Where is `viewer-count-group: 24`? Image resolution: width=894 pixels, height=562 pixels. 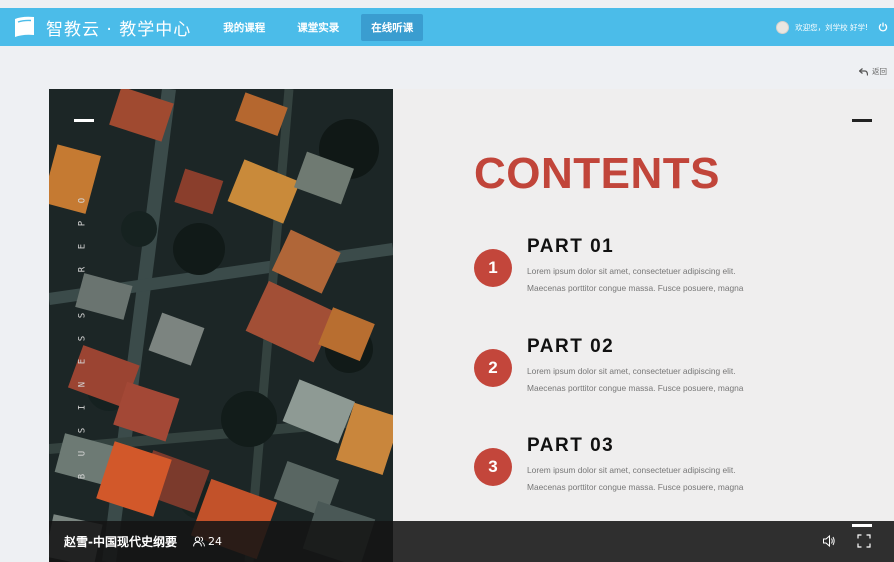 viewer-count-group: 24 is located at coordinates (207, 541).